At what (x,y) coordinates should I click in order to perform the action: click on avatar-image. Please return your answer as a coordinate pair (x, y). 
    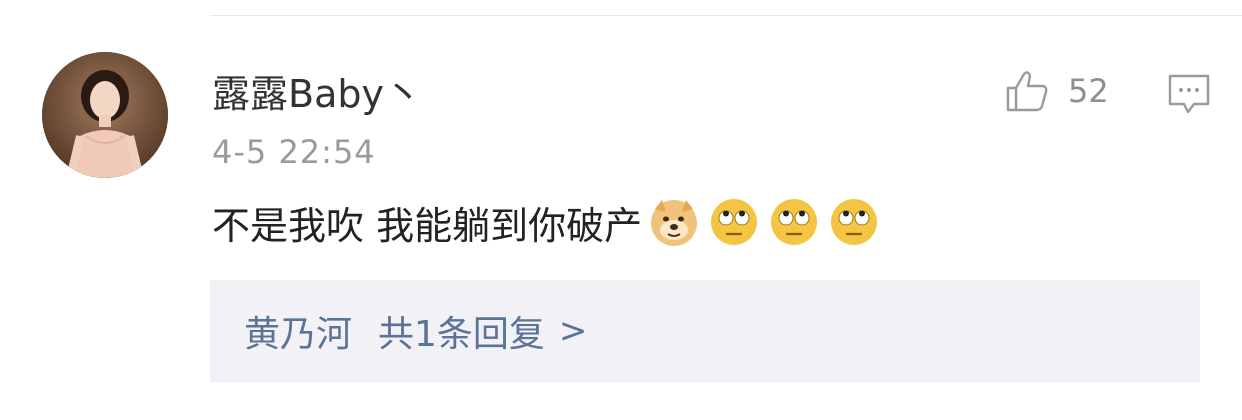
    Looking at the image, I should click on (105, 115).